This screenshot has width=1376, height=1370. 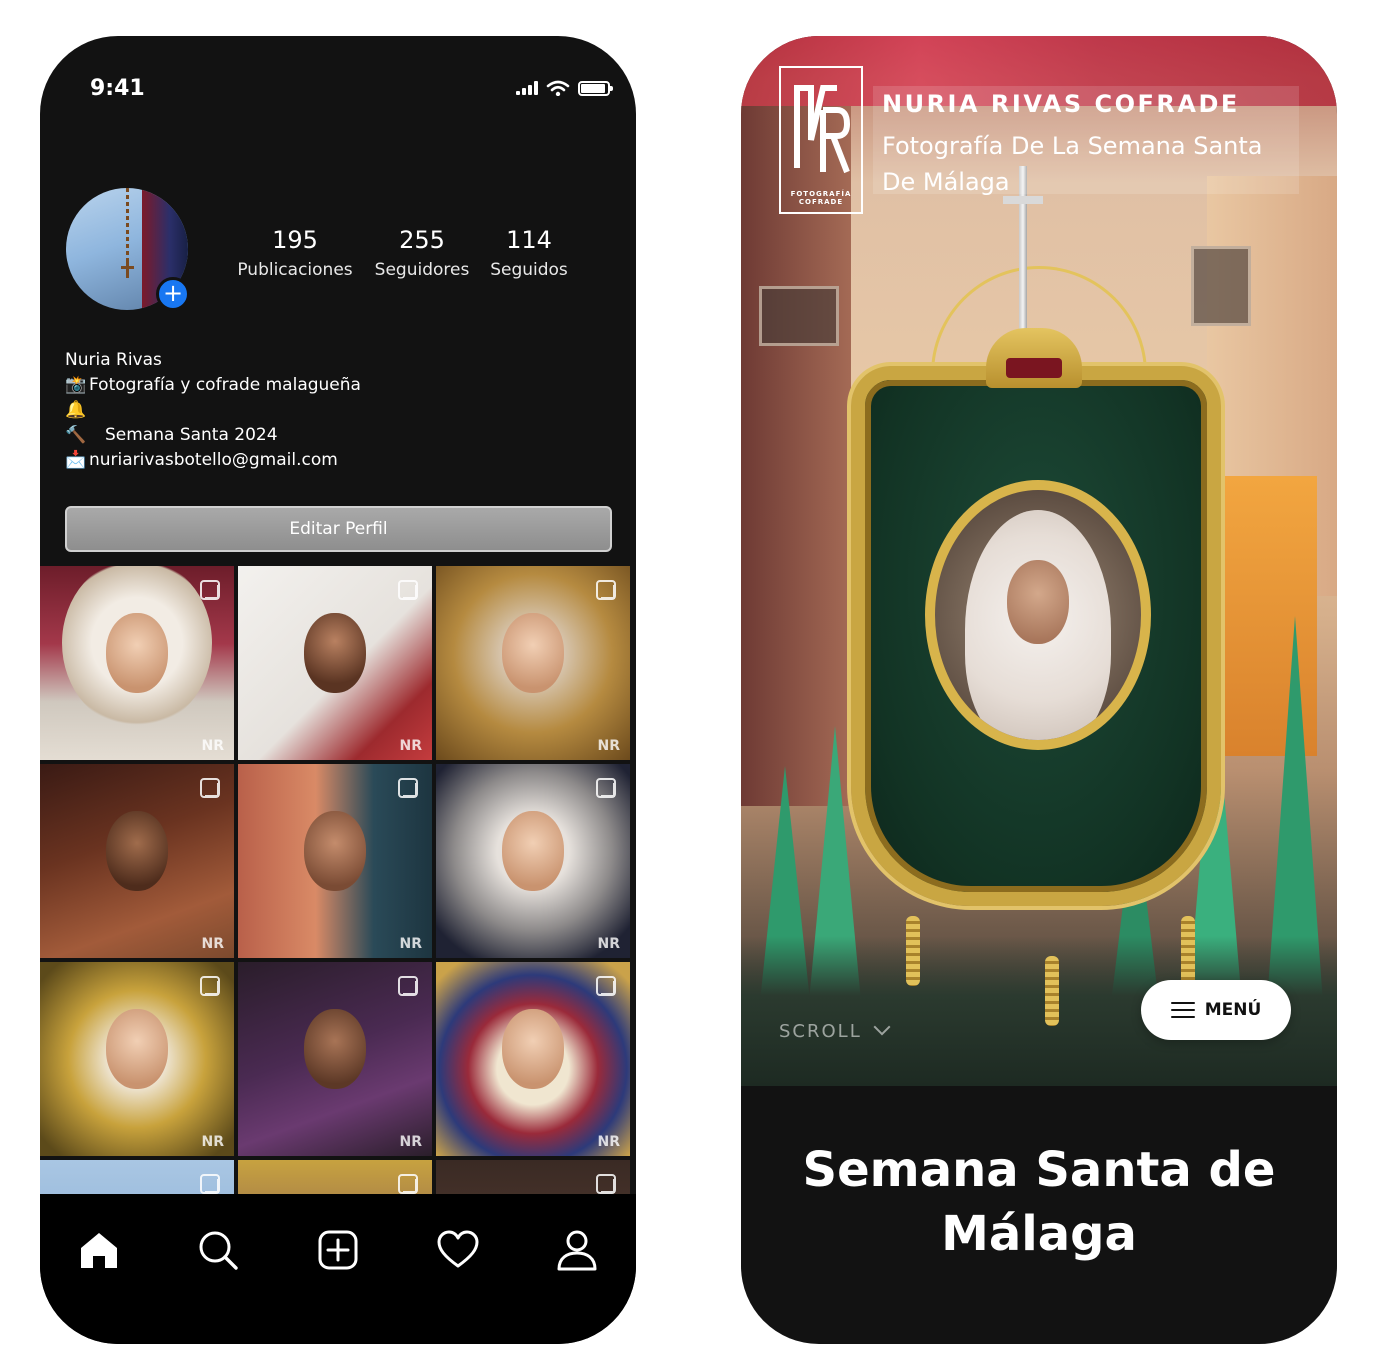 What do you see at coordinates (529, 240) in the screenshot?
I see `stat-value: 114` at bounding box center [529, 240].